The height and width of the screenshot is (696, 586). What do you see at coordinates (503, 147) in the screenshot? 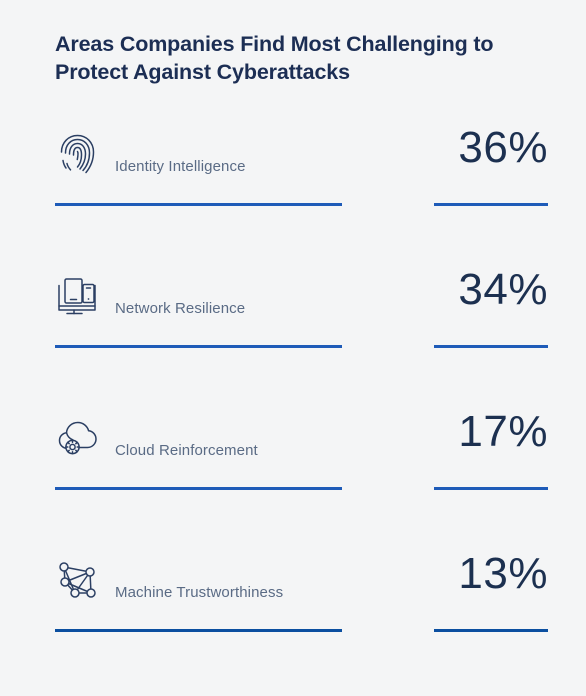
I see `metric-value: 36%` at bounding box center [503, 147].